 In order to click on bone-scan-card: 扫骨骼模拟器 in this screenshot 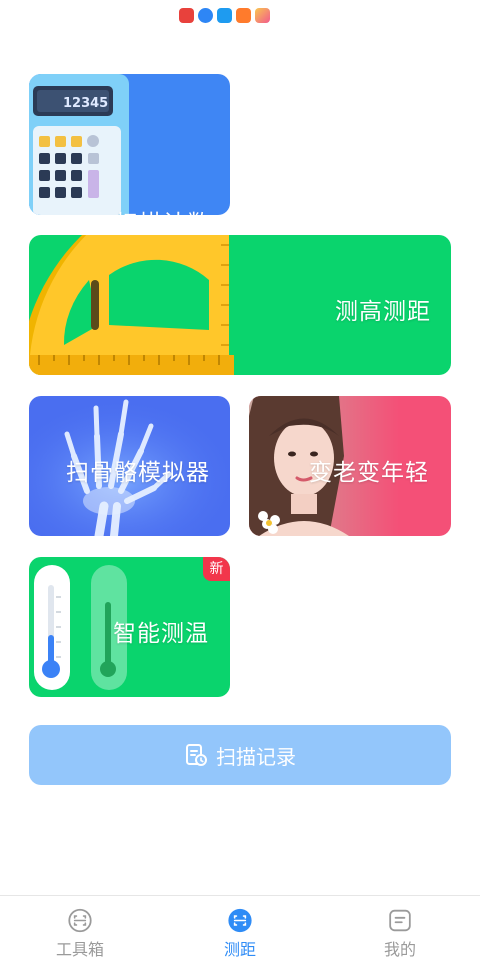, I will do `click(129, 466)`.